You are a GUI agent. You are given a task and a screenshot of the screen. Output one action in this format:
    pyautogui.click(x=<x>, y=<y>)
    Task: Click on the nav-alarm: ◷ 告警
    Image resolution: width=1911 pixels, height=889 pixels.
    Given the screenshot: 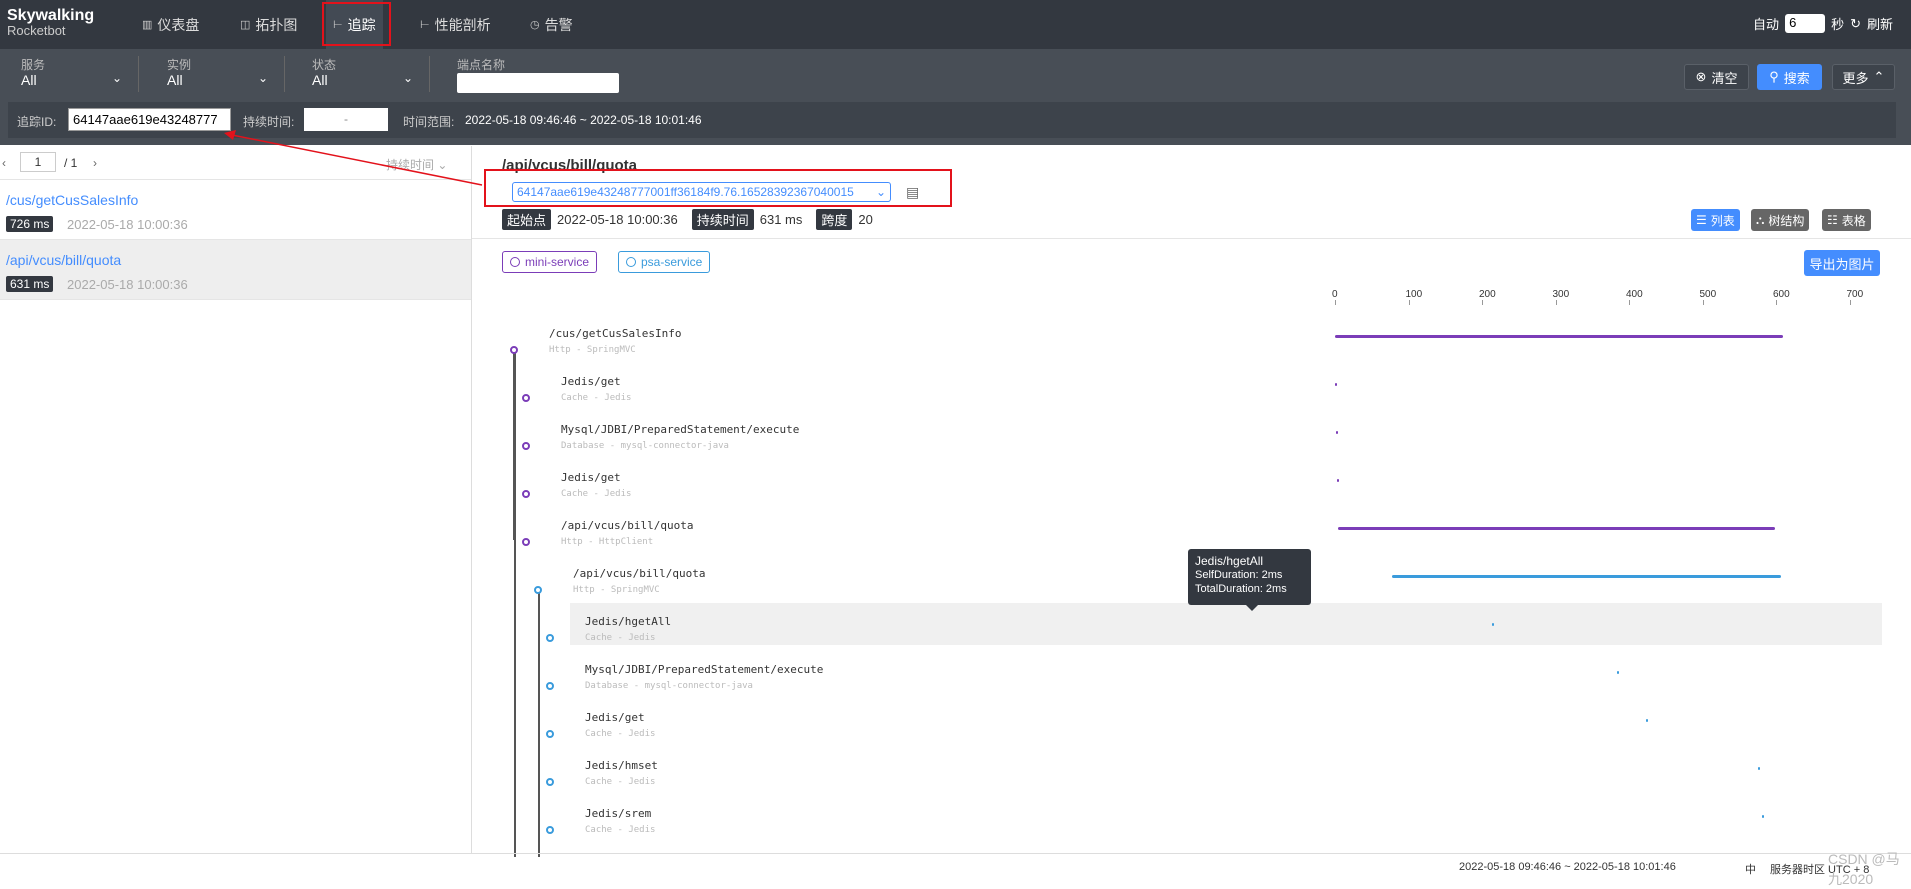 What is the action you would take?
    pyautogui.click(x=551, y=24)
    